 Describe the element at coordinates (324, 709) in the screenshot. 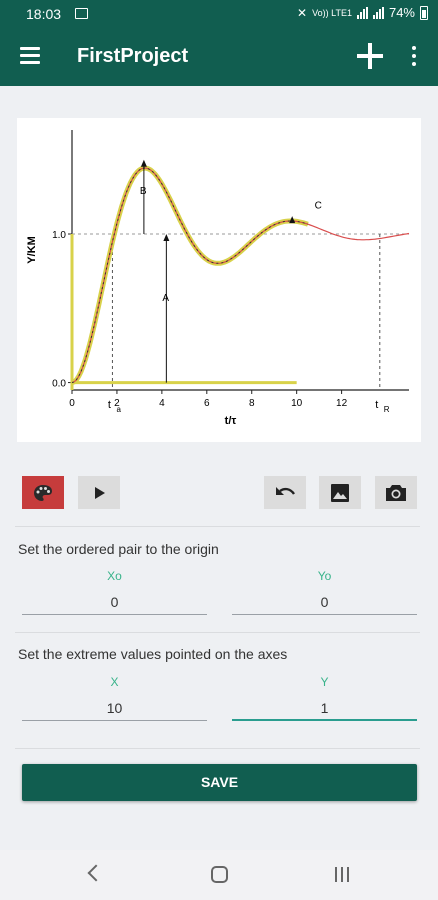

I see `y-input: 1` at that location.